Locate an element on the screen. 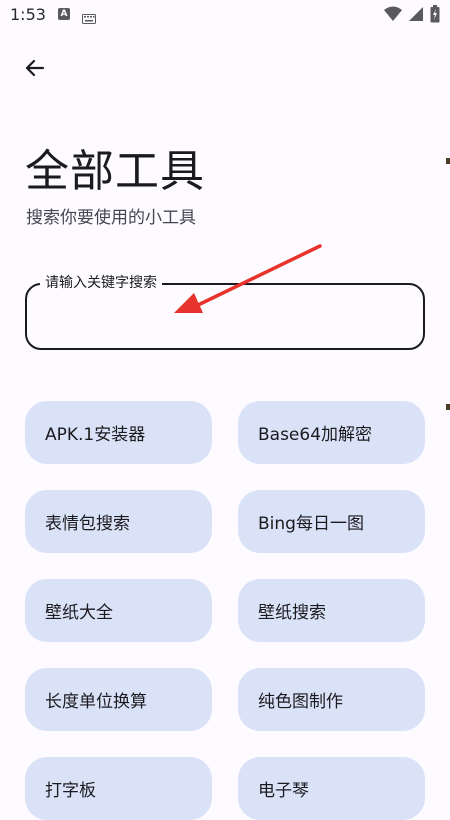  tool-chip: 壁纸大全 is located at coordinates (118, 610).